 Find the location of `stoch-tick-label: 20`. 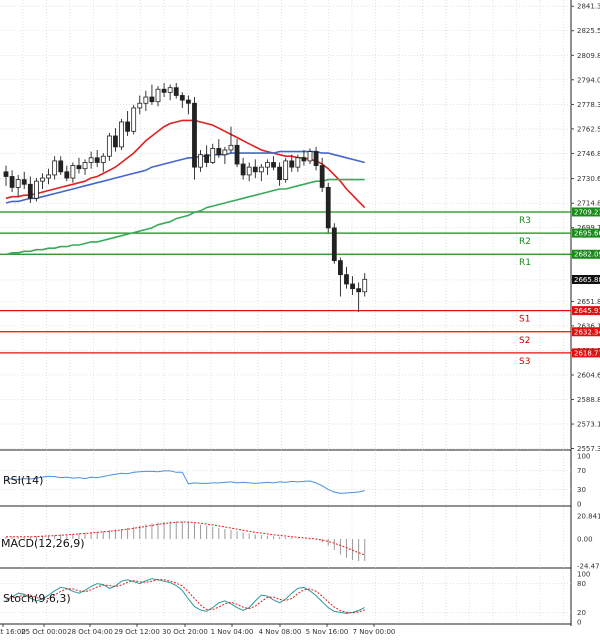

stoch-tick-label: 20 is located at coordinates (581, 613).